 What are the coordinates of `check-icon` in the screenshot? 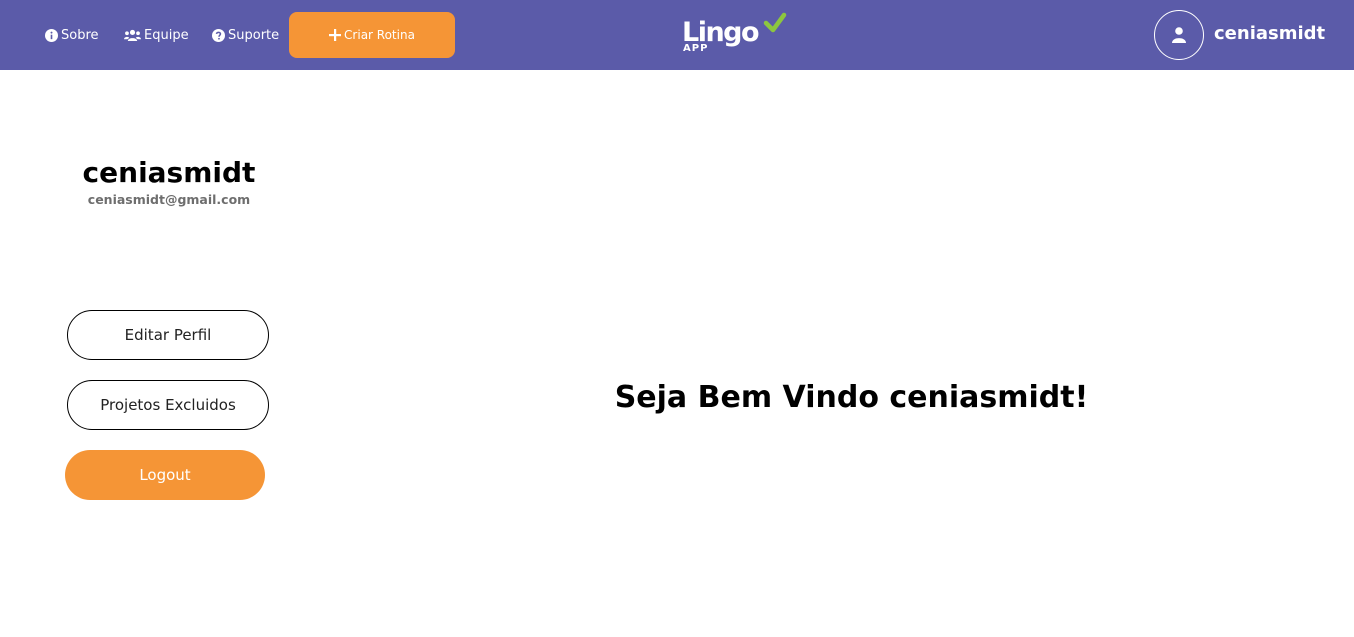 It's located at (775, 22).